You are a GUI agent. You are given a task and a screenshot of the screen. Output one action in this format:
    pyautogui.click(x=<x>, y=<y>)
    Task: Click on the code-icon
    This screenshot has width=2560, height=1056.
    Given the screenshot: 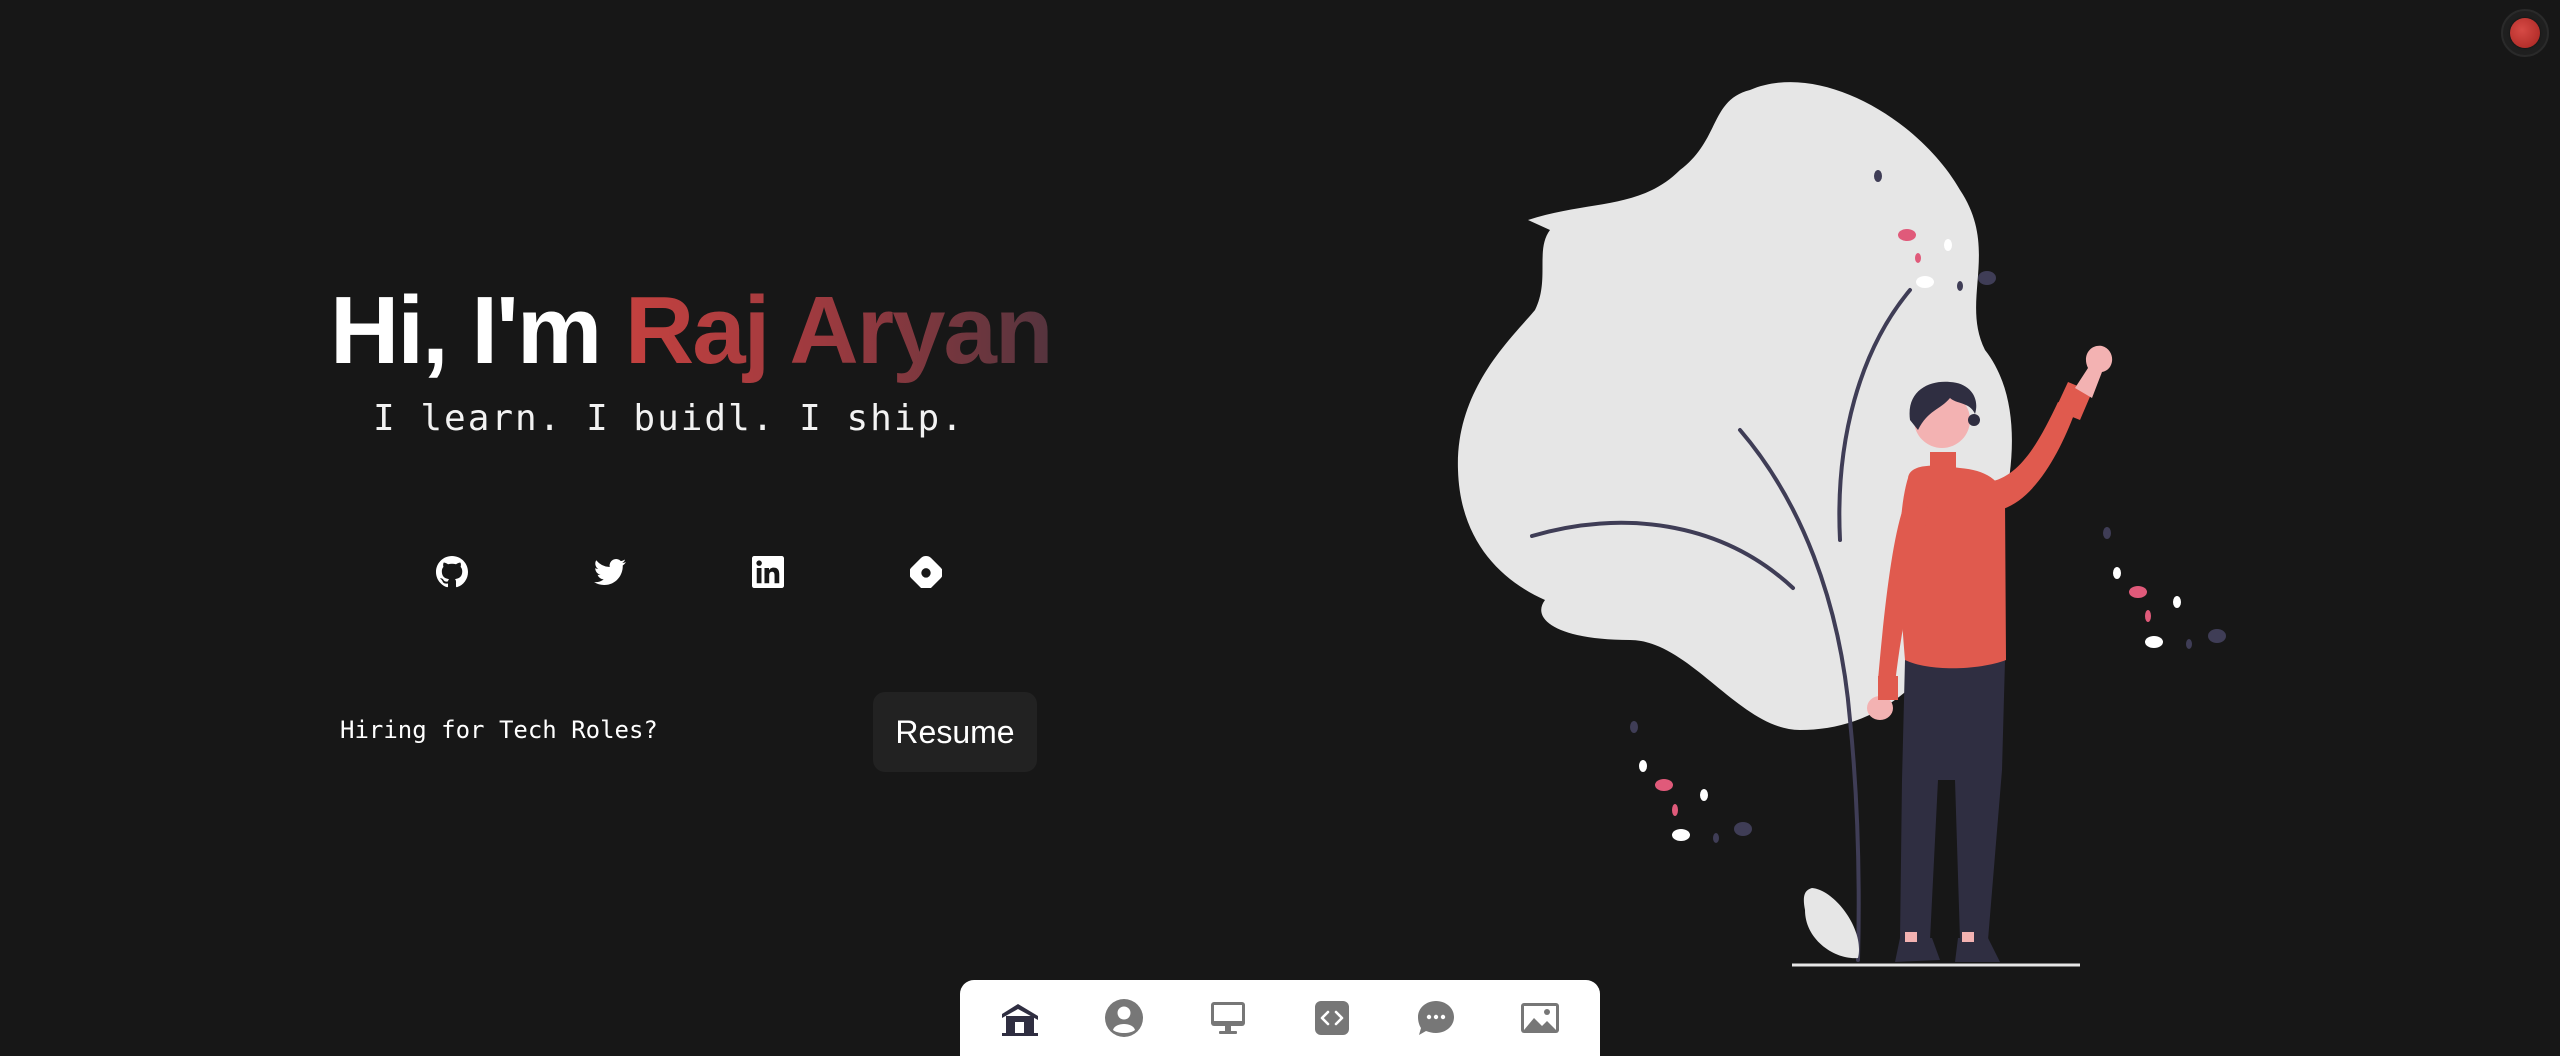 What is the action you would take?
    pyautogui.click(x=1332, y=1018)
    